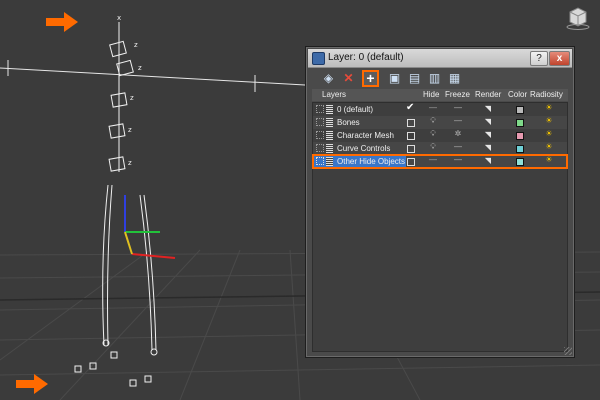 The height and width of the screenshot is (400, 600). I want to click on layer-name: Bones, so click(348, 122).